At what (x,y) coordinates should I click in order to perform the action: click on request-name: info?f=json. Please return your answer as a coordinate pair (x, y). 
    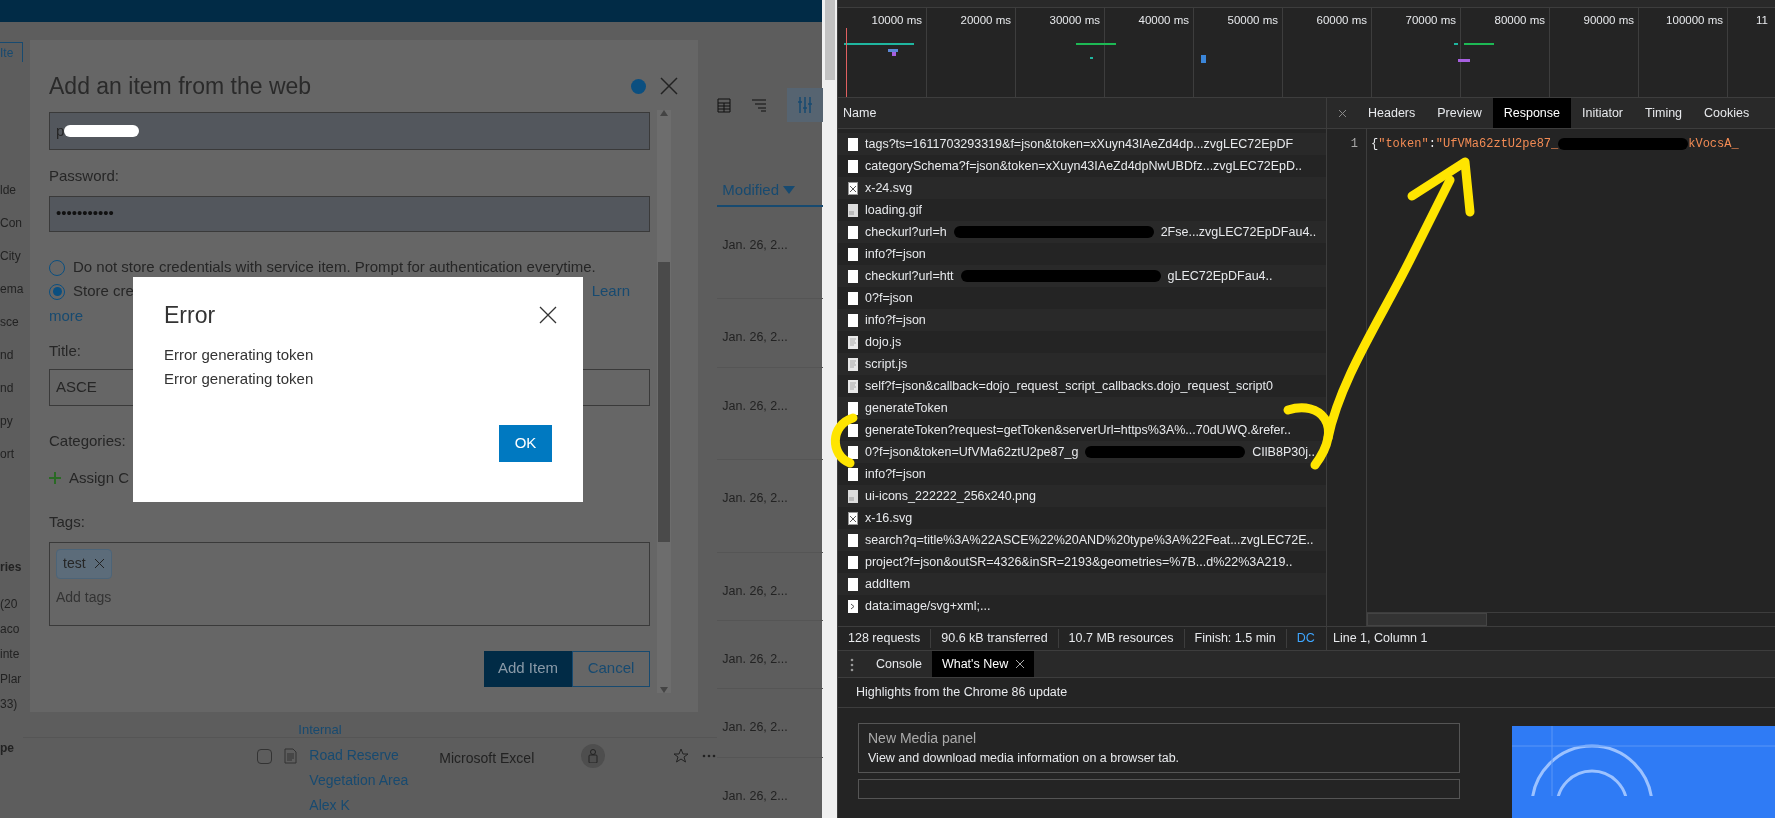
    Looking at the image, I should click on (895, 254).